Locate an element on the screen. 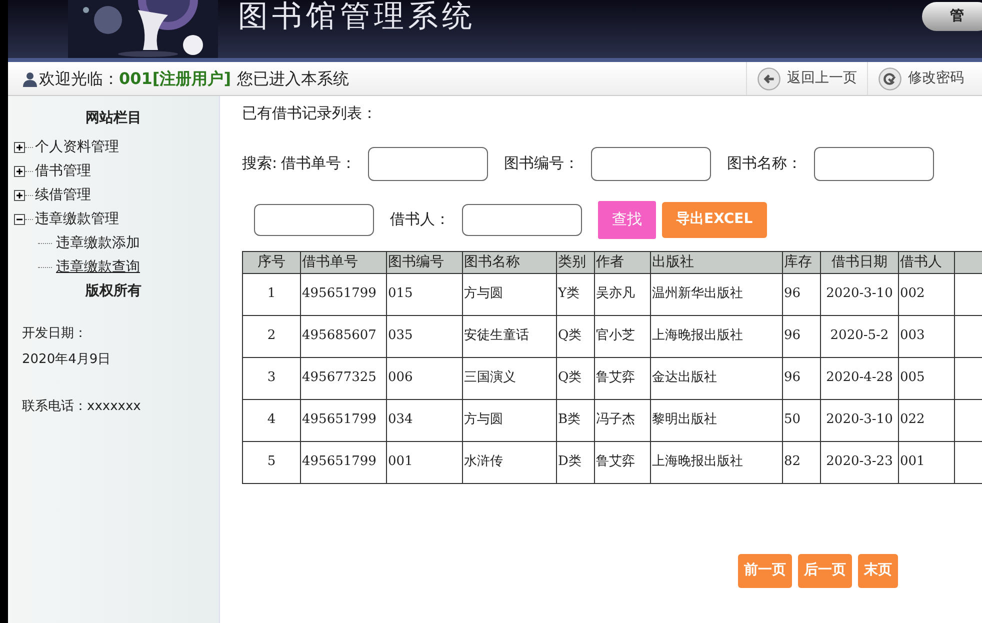  welcome-message: 您已进入本系统 is located at coordinates (293, 79).